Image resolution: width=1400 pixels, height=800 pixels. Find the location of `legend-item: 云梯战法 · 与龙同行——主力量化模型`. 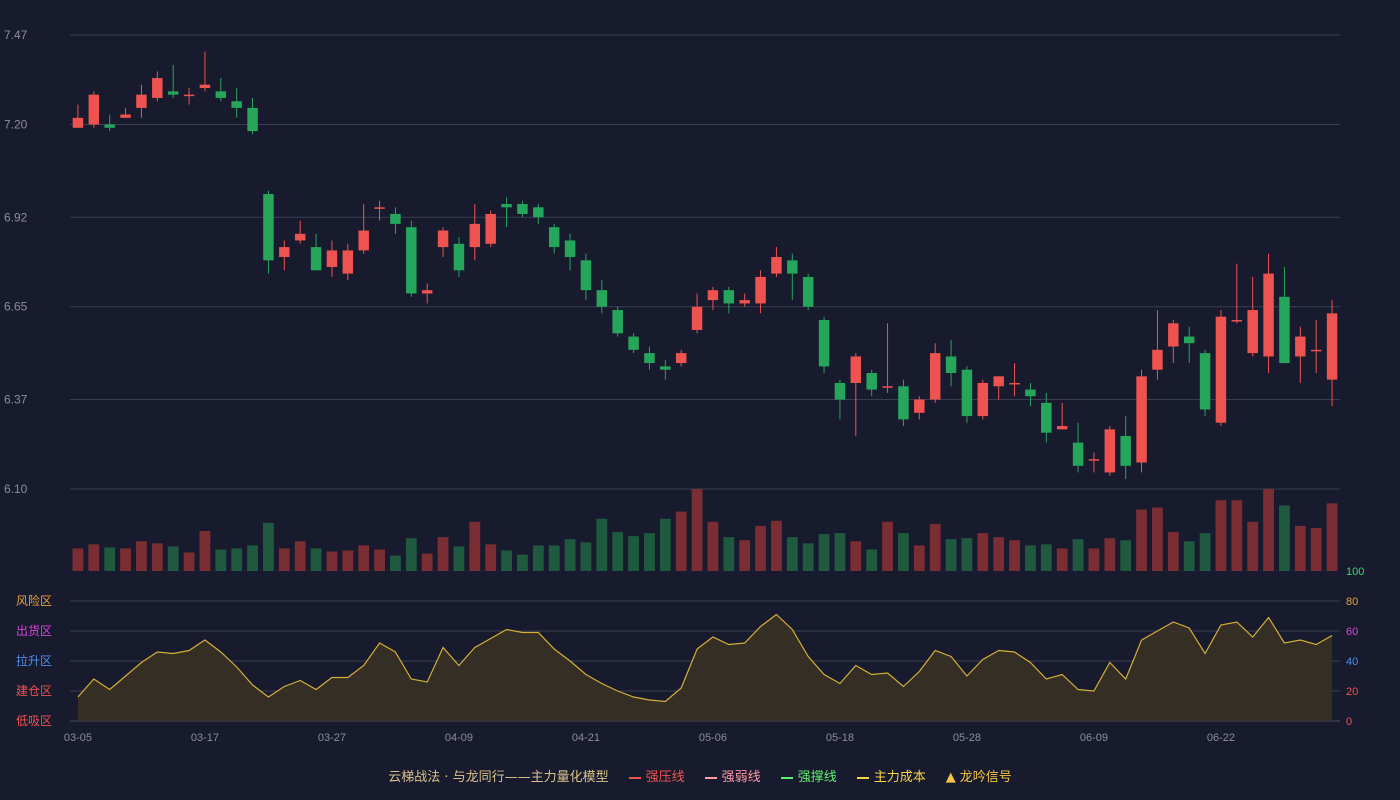

legend-item: 云梯战法 · 与龙同行——主力量化模型 is located at coordinates (498, 775).